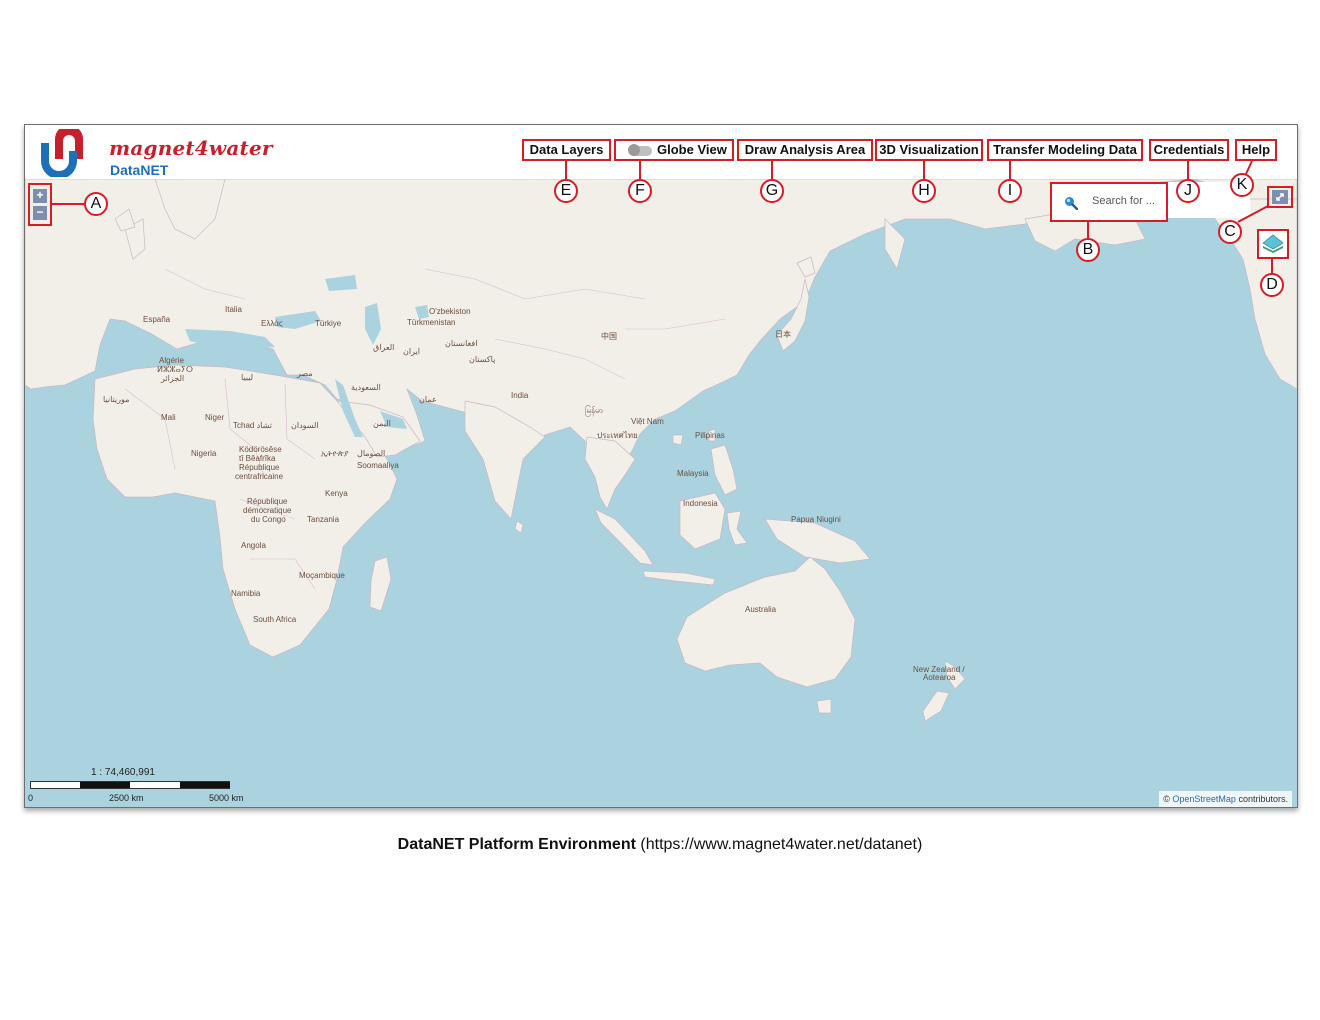  I want to click on map-label: العراق, so click(384, 347).